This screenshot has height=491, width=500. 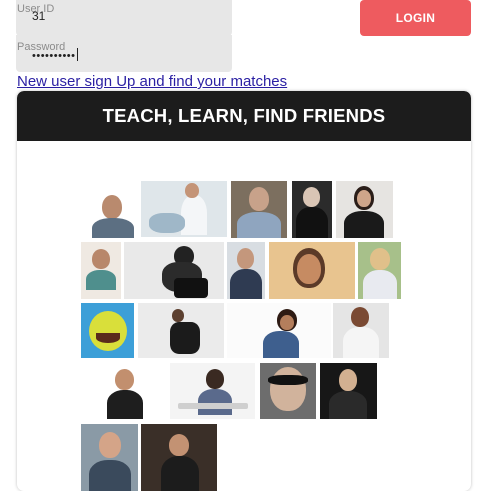 I want to click on password-dots: ••••••••••, so click(x=54, y=56).